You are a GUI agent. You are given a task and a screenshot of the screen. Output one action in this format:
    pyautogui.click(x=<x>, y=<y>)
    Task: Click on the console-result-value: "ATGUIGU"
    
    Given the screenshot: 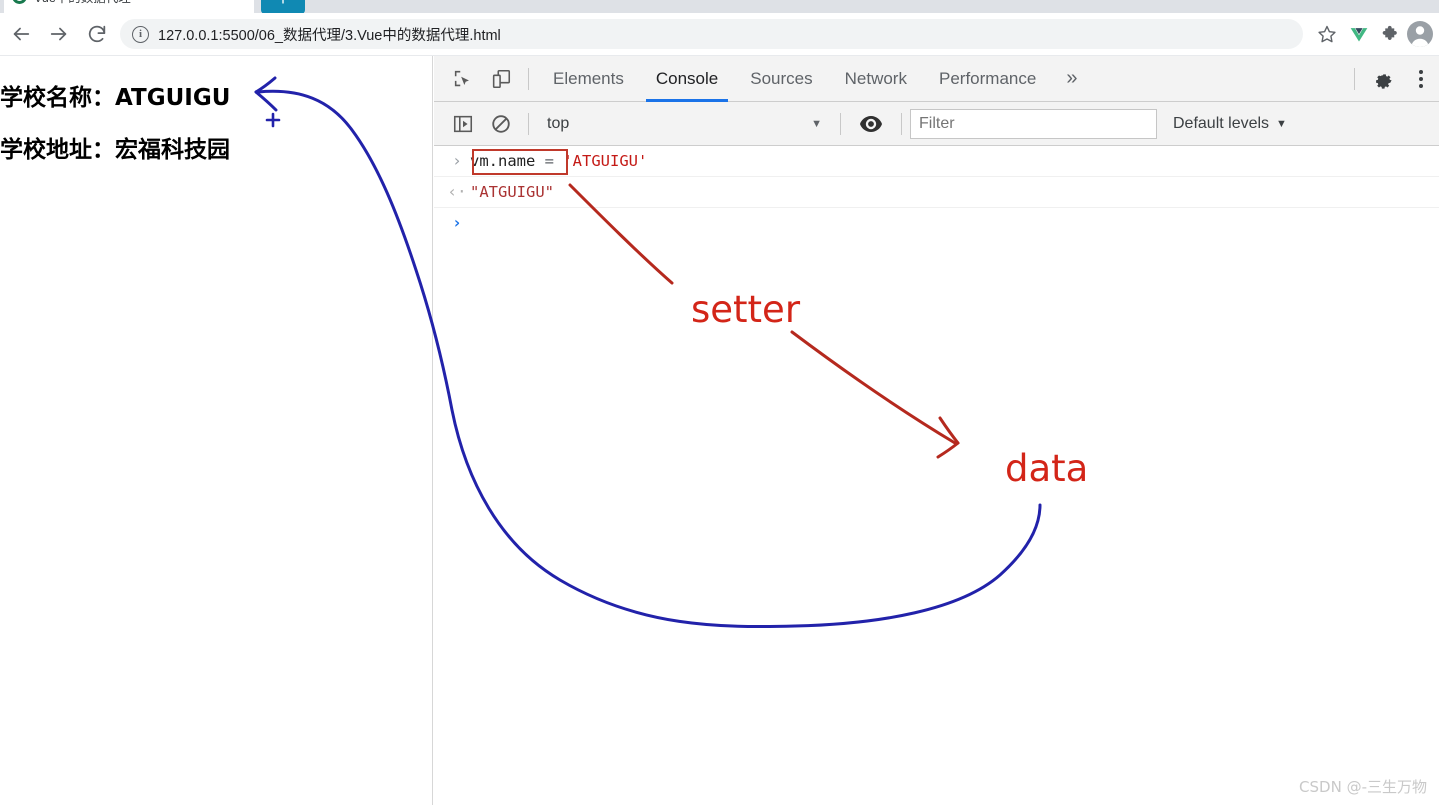 What is the action you would take?
    pyautogui.click(x=512, y=192)
    